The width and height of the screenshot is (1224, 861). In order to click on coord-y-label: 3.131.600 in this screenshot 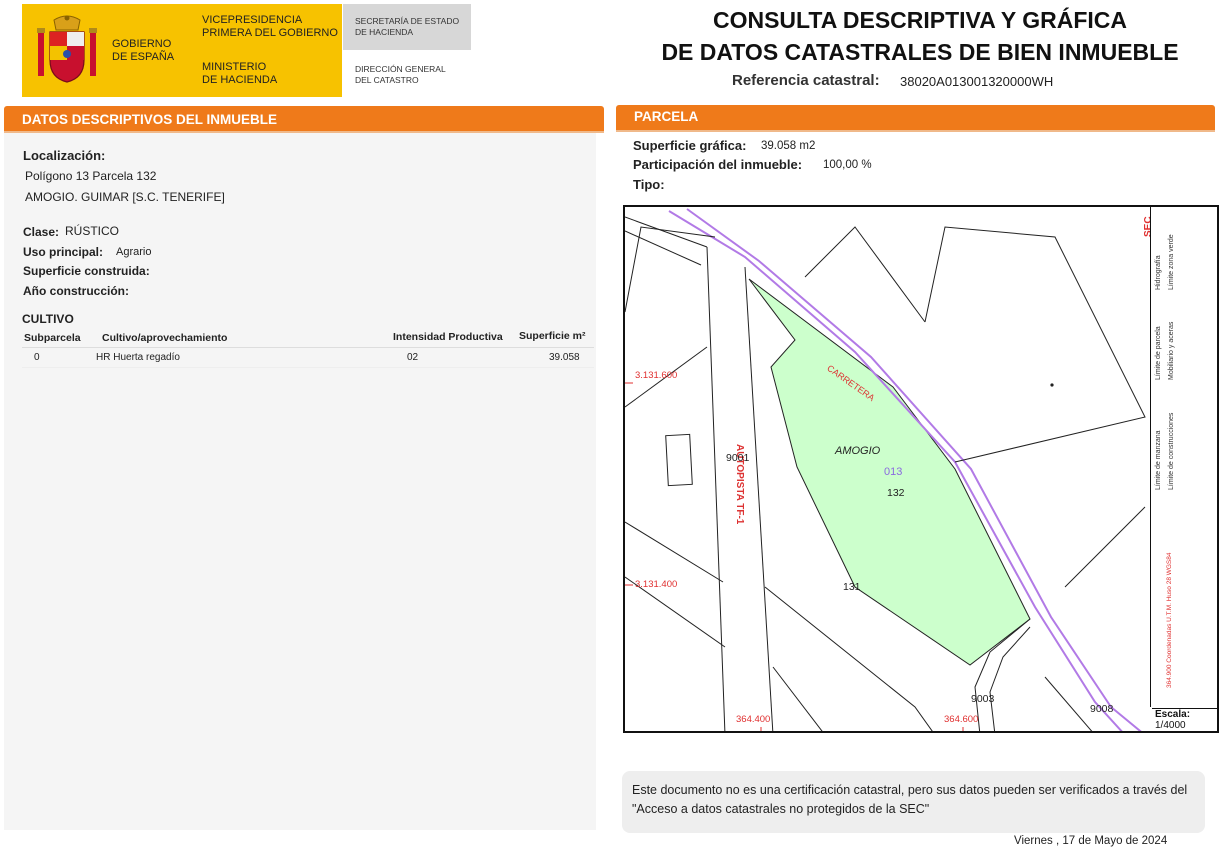, I will do `click(656, 375)`.